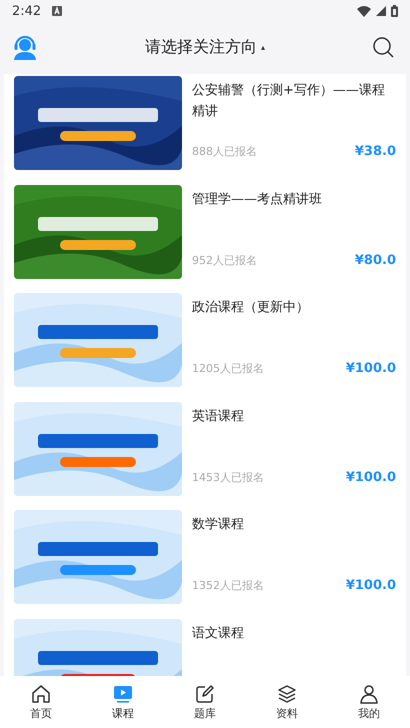 The image size is (410, 728). Describe the element at coordinates (287, 694) in the screenshot. I see `layers-icon` at that location.